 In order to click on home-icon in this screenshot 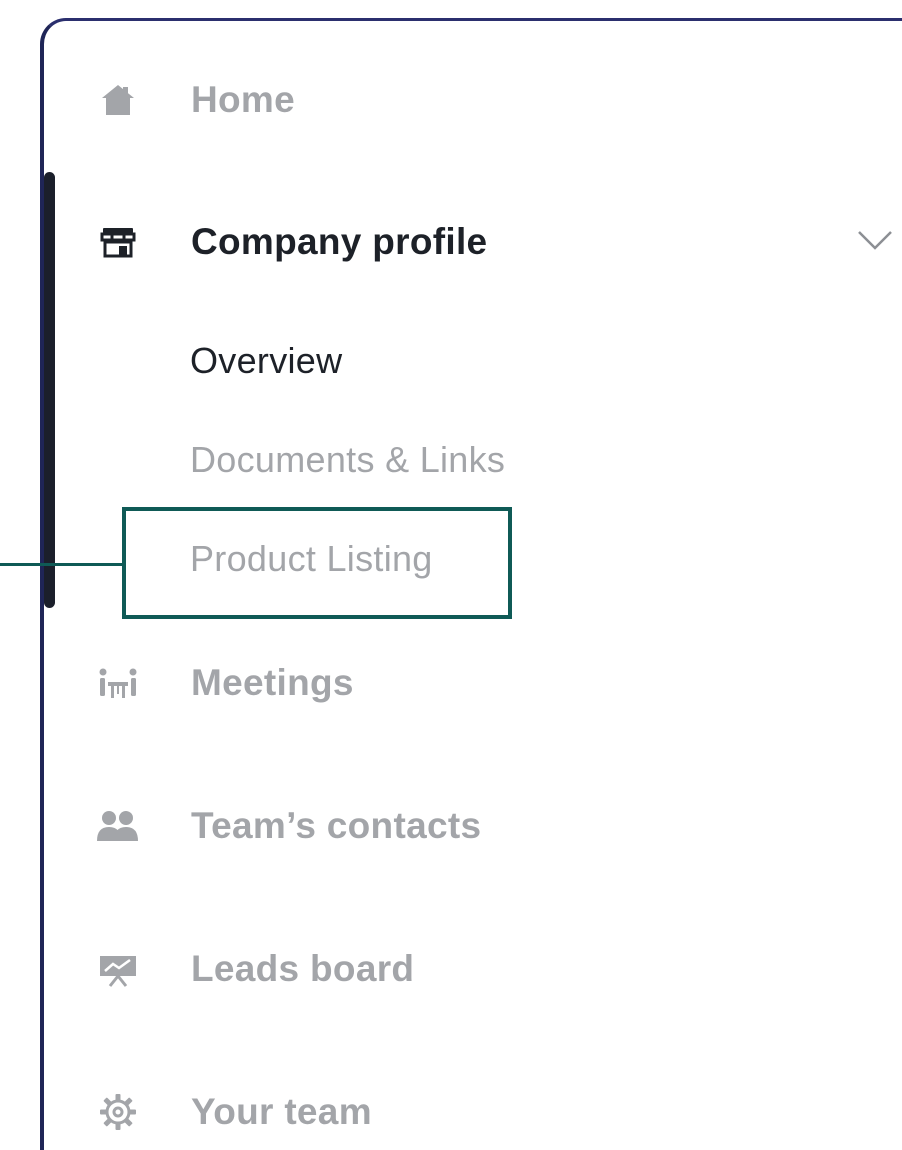, I will do `click(118, 100)`.